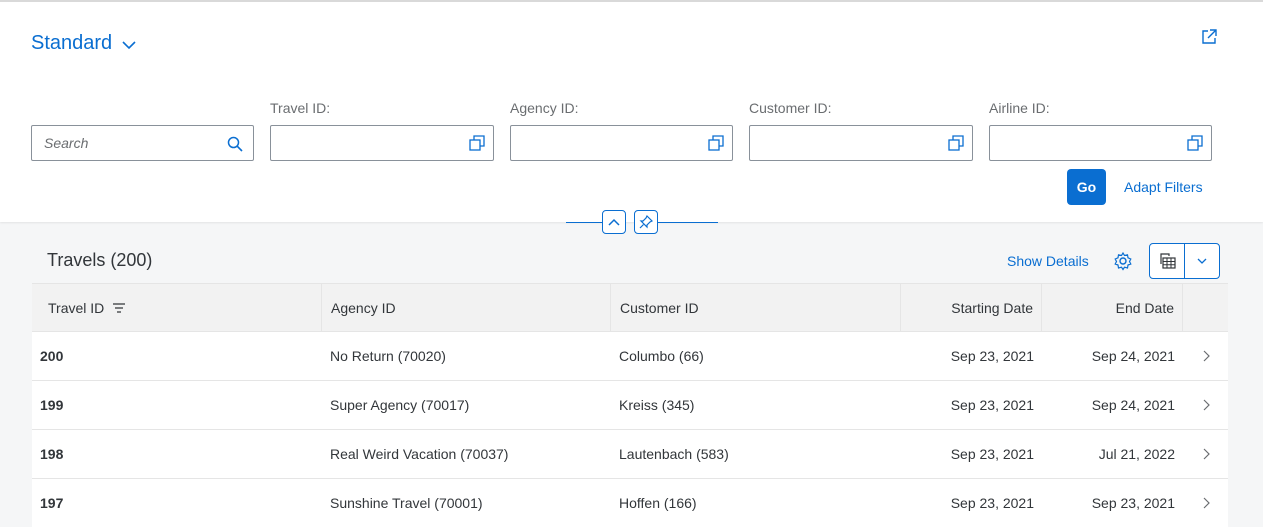 Image resolution: width=1263 pixels, height=527 pixels. What do you see at coordinates (621, 143) in the screenshot?
I see `agency-id-field` at bounding box center [621, 143].